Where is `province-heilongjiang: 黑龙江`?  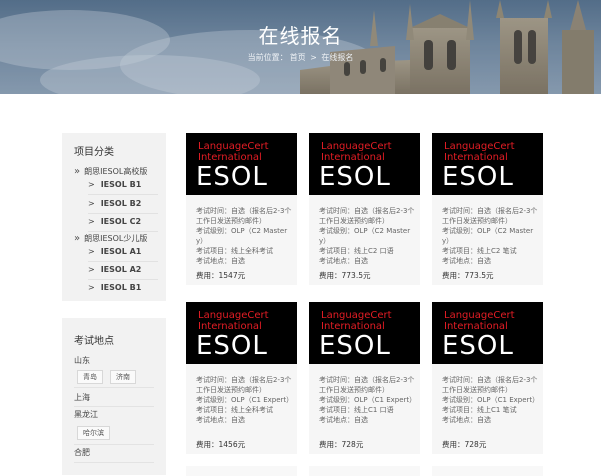 province-heilongjiang: 黑龙江 is located at coordinates (86, 414).